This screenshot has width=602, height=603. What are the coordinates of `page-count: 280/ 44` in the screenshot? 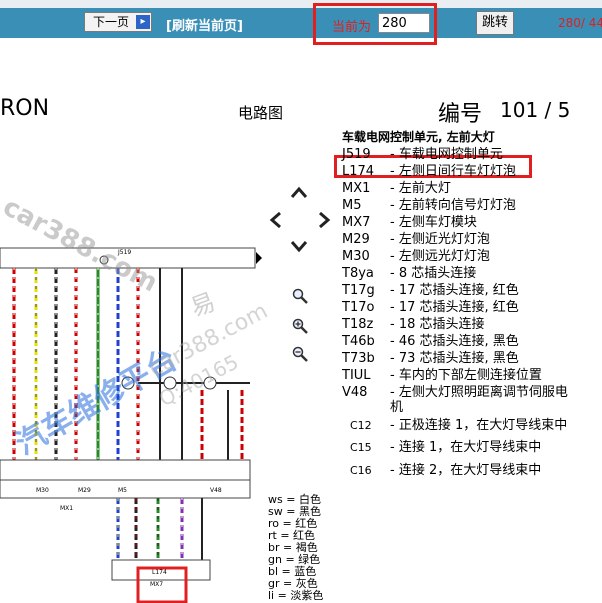 It's located at (580, 23).